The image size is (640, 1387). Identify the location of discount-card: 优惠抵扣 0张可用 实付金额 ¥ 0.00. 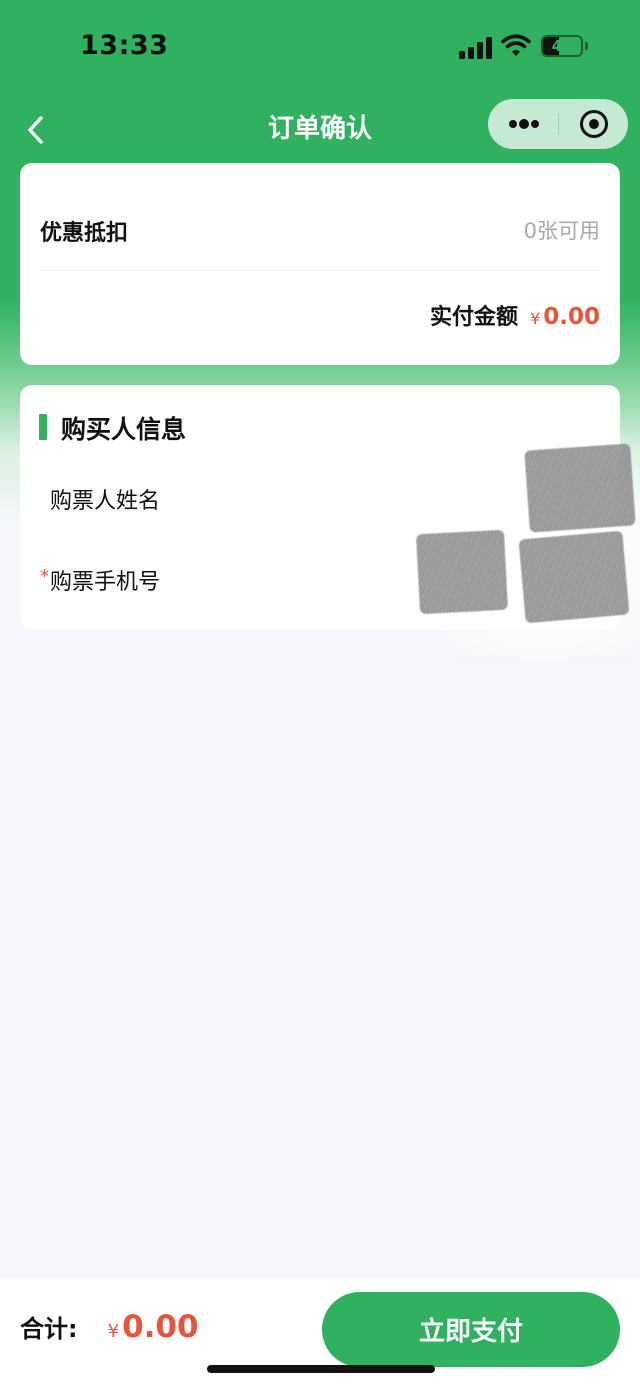
(320, 264).